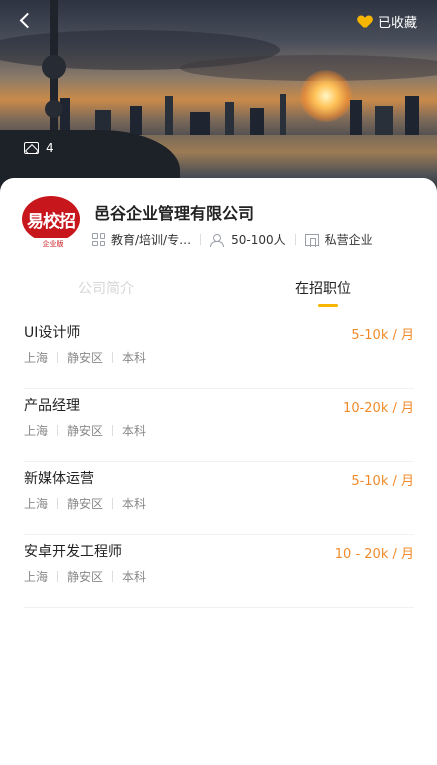  Describe the element at coordinates (98, 239) in the screenshot. I see `industry-grid-icon` at that location.